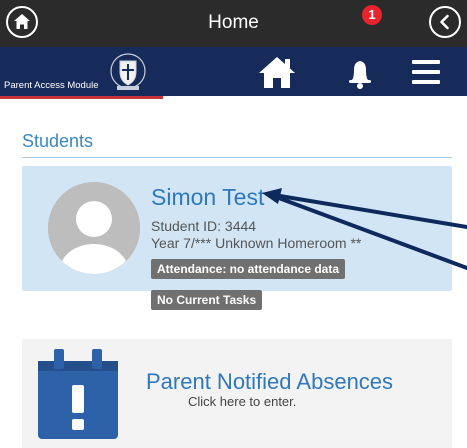 Image resolution: width=467 pixels, height=448 pixels. Describe the element at coordinates (277, 72) in the screenshot. I see `home-icon` at that location.